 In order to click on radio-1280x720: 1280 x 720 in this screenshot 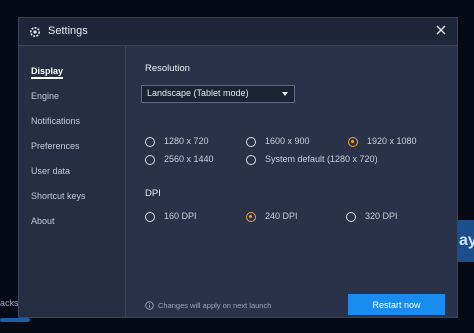, I will do `click(190, 143)`.